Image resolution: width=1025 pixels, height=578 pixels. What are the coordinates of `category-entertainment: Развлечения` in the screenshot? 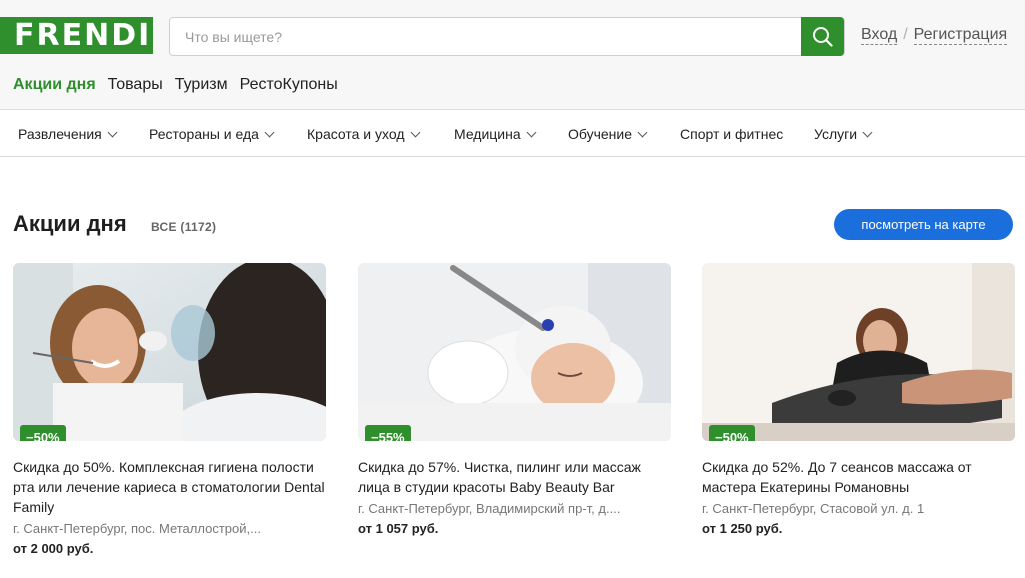 It's located at (68, 134).